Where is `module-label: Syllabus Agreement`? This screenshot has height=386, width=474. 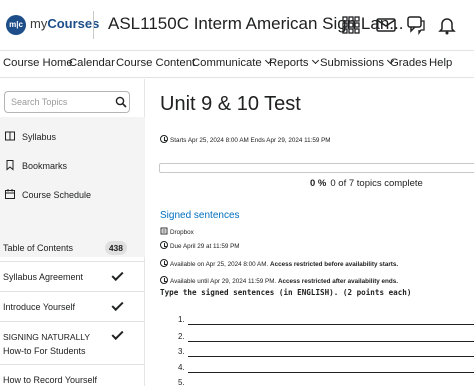
module-label: Syllabus Agreement is located at coordinates (43, 277).